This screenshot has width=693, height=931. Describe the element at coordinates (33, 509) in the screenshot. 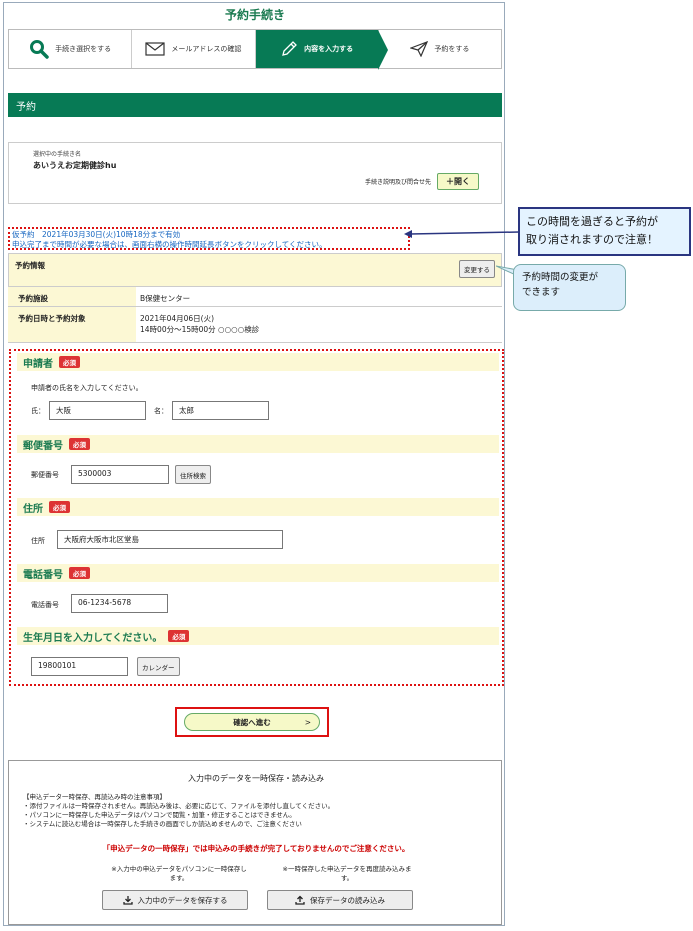

I see `address-title: 住所` at that location.